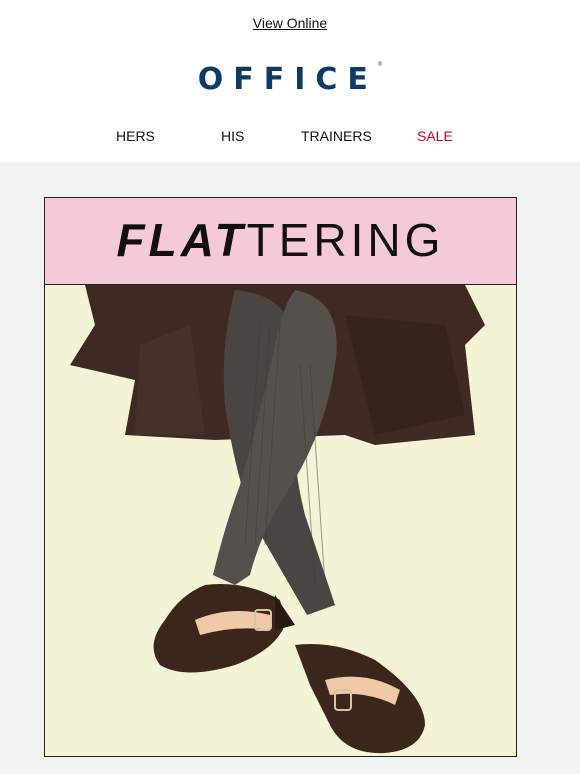 The width and height of the screenshot is (580, 774). What do you see at coordinates (380, 65) in the screenshot?
I see `registered-mark: ®` at bounding box center [380, 65].